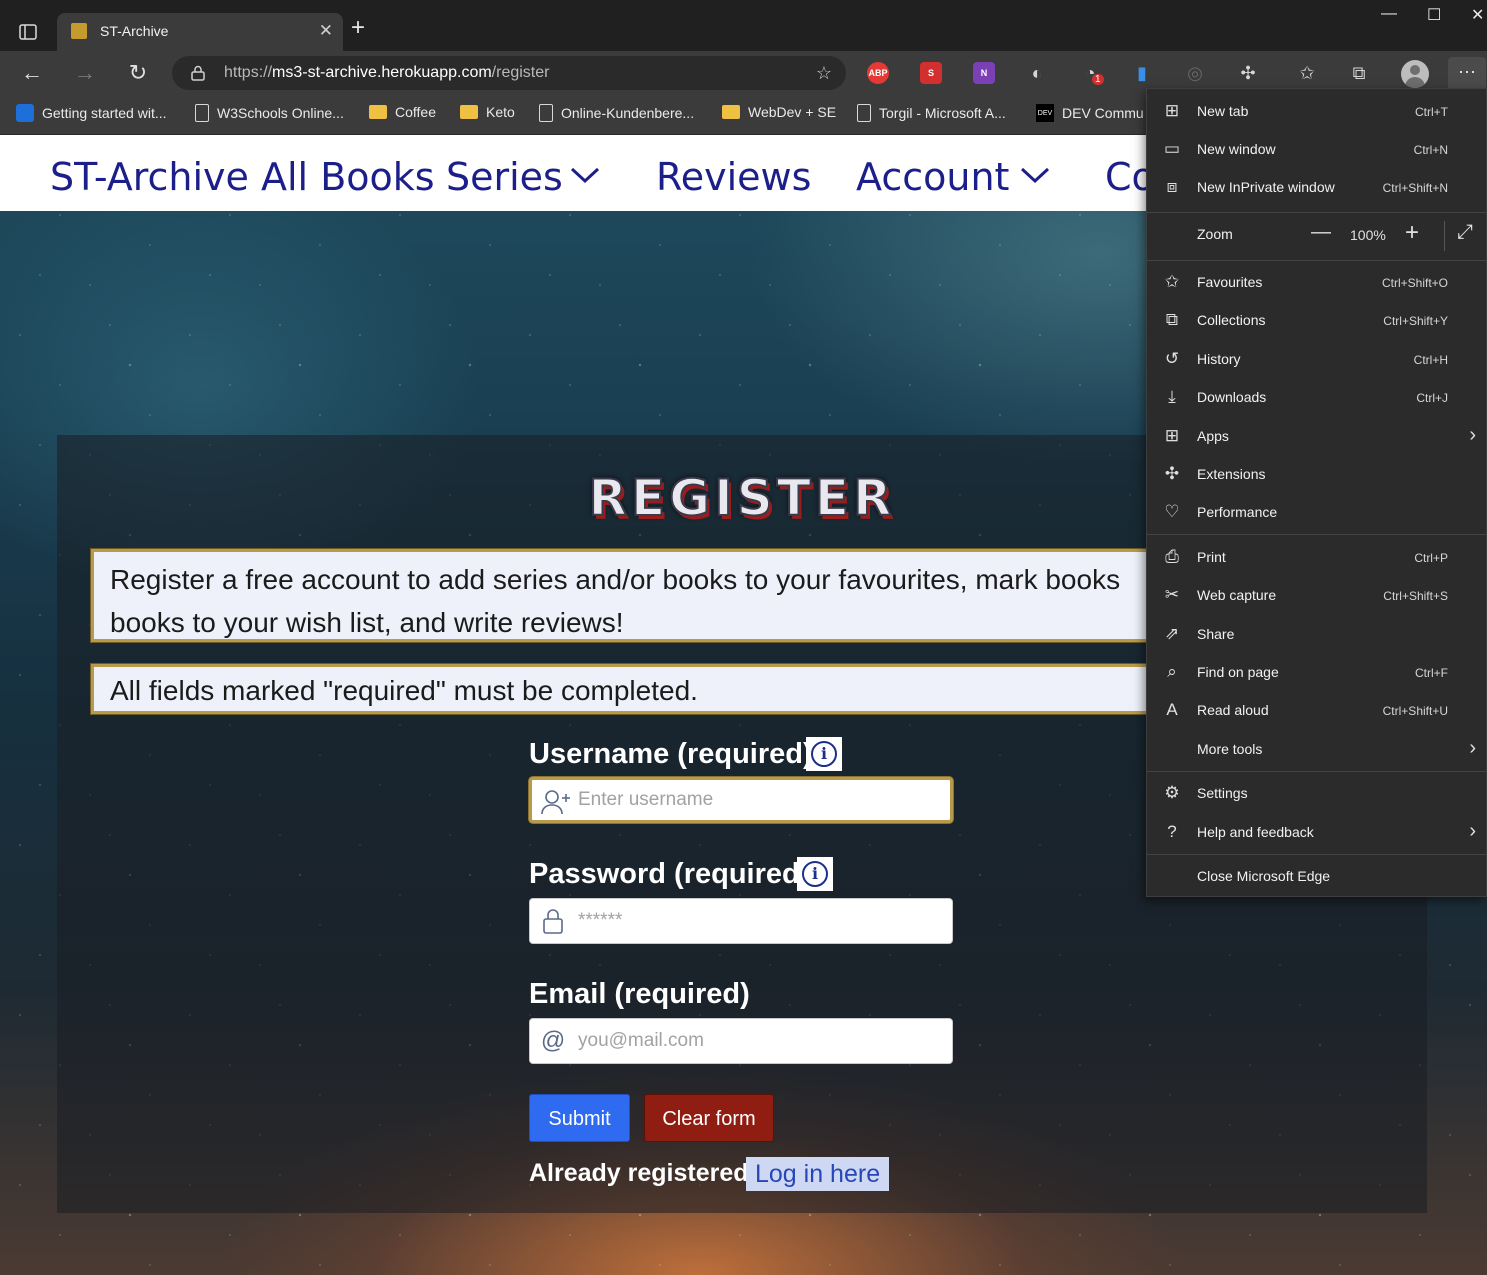 The height and width of the screenshot is (1275, 1487). I want to click on menu-apps: ⊞ Apps ›, so click(1317, 436).